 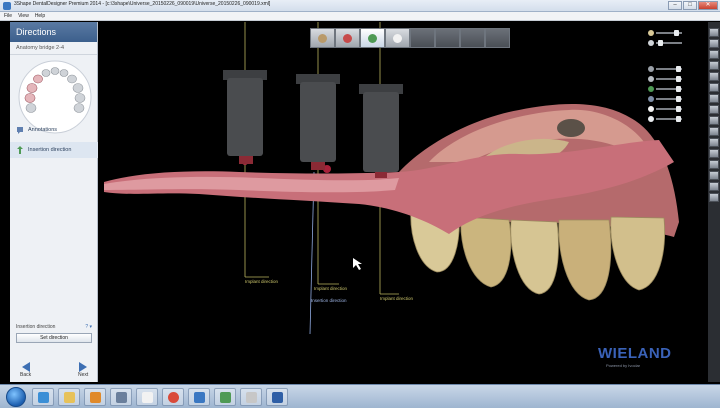 I want to click on insertion-direction-label: Insertion direction, so click(x=36, y=327).